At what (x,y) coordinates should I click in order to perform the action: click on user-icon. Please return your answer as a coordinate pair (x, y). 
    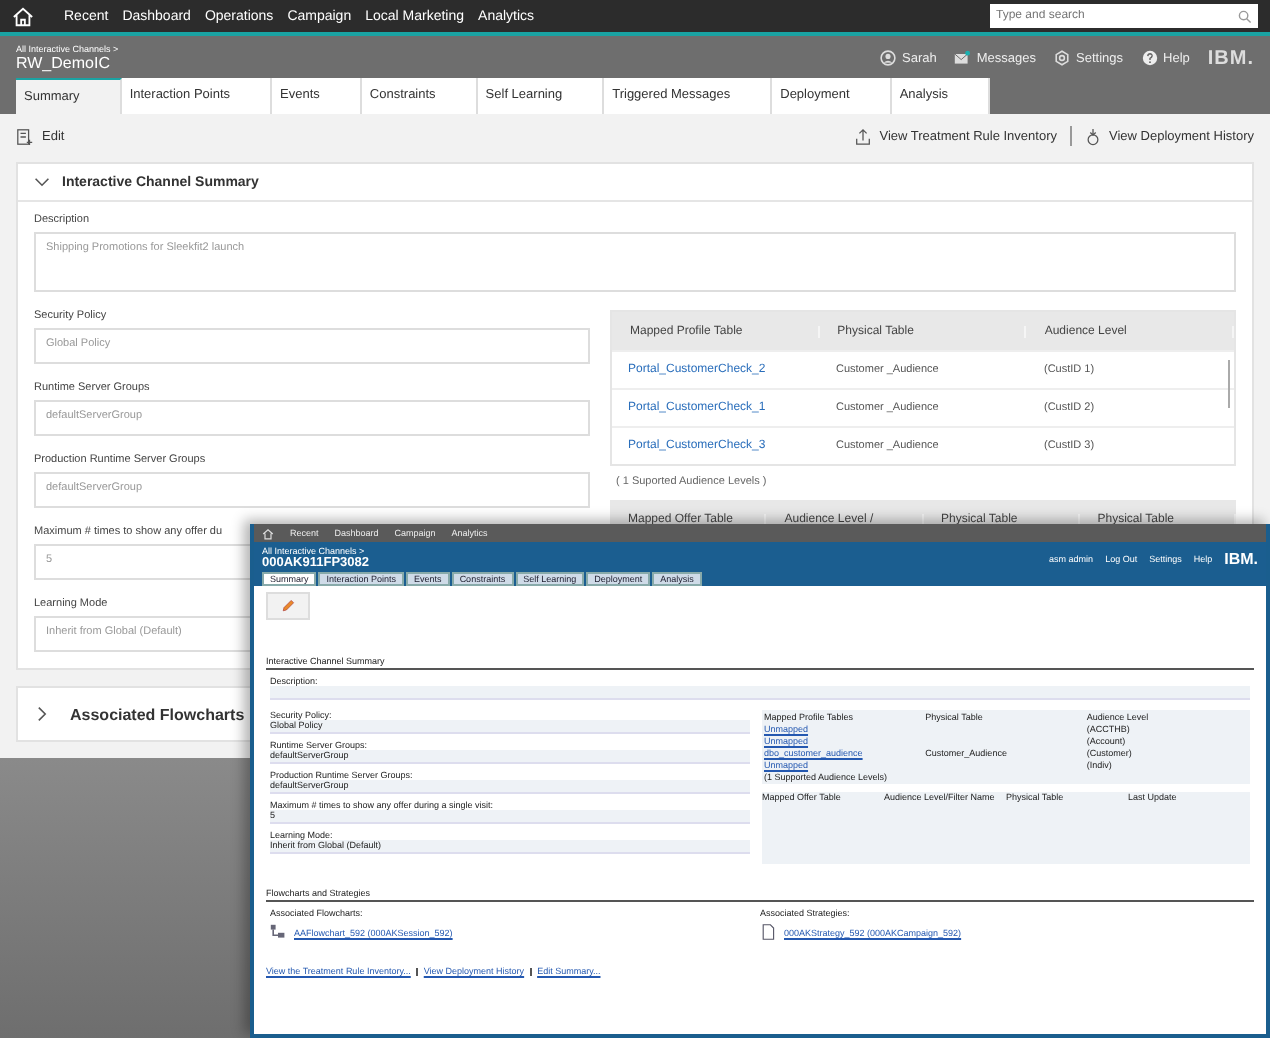
    Looking at the image, I should click on (888, 58).